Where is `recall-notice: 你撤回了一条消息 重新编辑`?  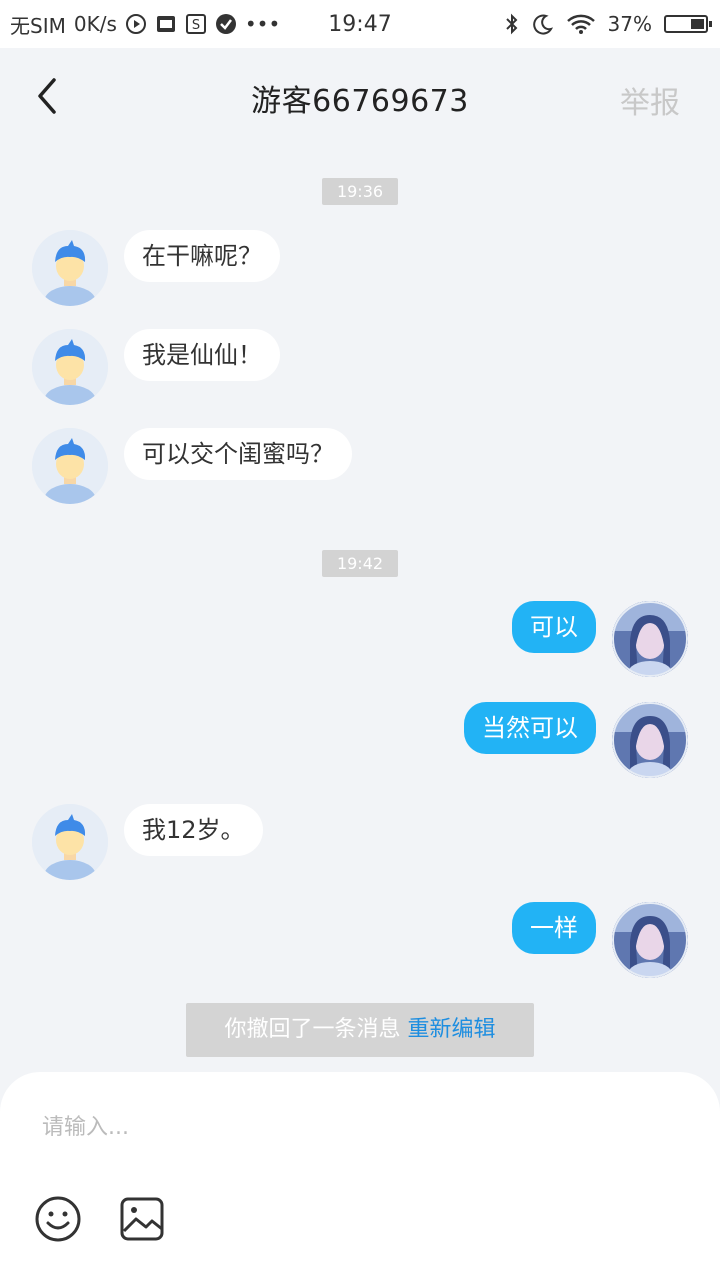 recall-notice: 你撤回了一条消息 重新编辑 is located at coordinates (360, 1030).